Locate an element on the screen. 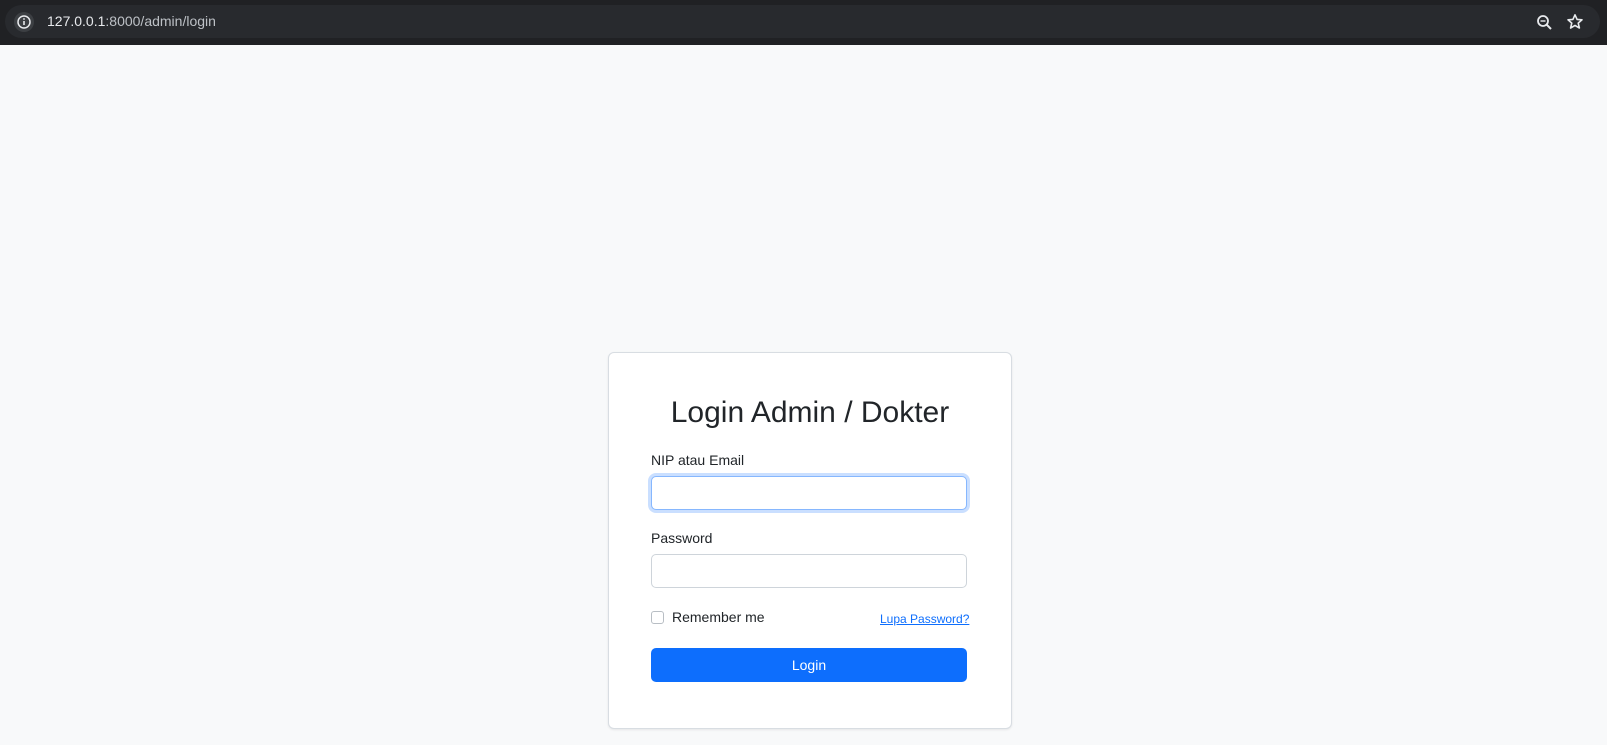  password-label: Password is located at coordinates (682, 538).